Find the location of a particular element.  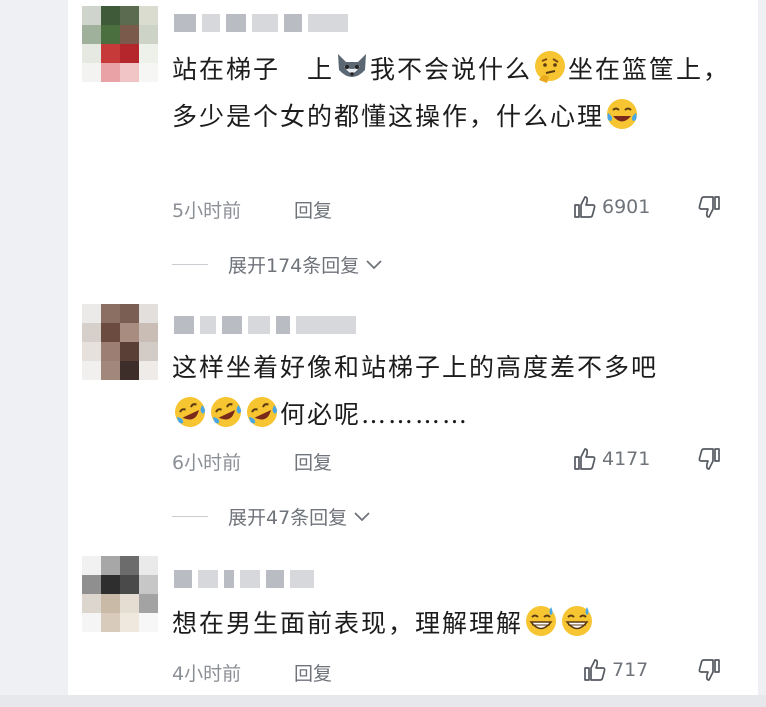

expand-replies-button: 展开47条回复 is located at coordinates (272, 516).